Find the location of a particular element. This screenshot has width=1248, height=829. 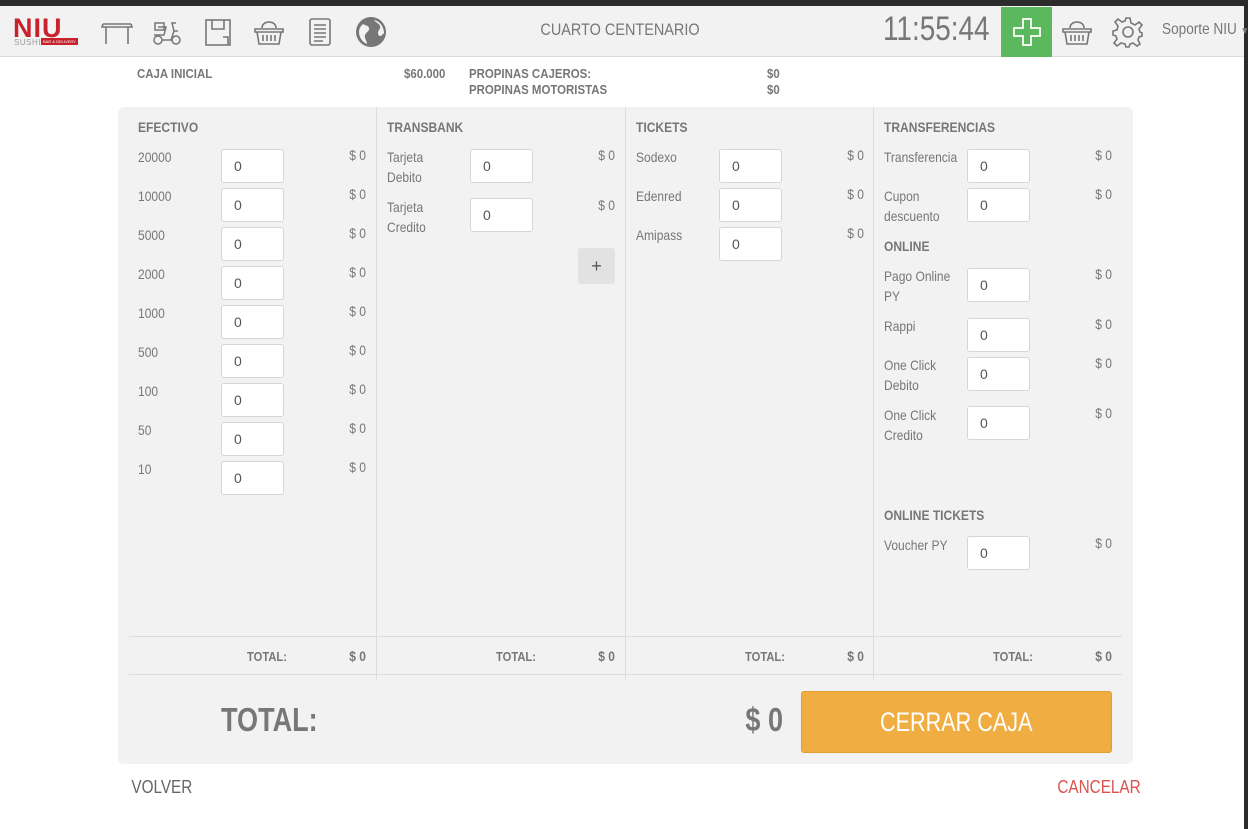

caja-inicial-label: CAJA INICIAL is located at coordinates (175, 73).